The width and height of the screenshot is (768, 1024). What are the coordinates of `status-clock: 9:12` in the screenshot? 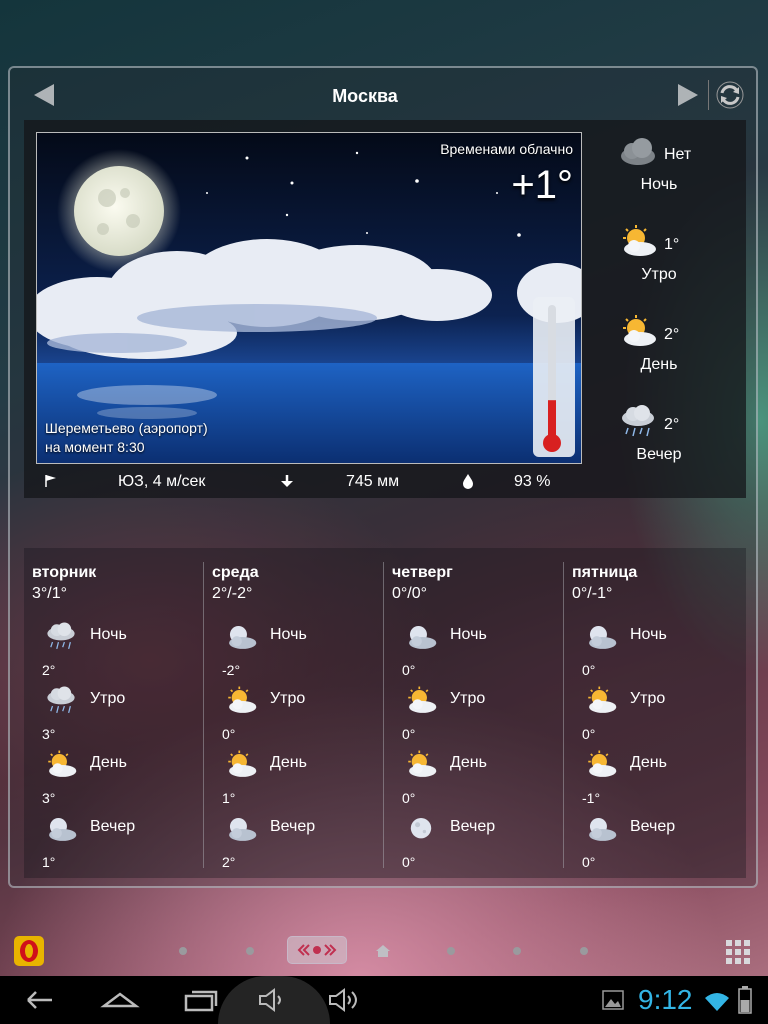 It's located at (665, 1000).